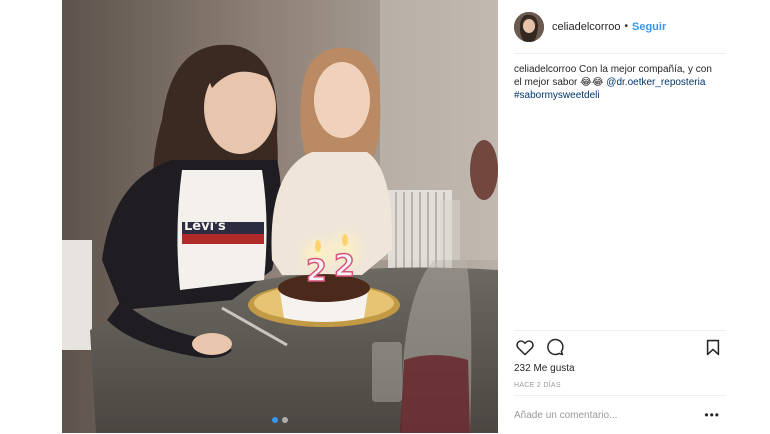 This screenshot has height=434, width=770. Describe the element at coordinates (620, 385) in the screenshot. I see `post-timestamp: HACE 2 DÍAS` at that location.